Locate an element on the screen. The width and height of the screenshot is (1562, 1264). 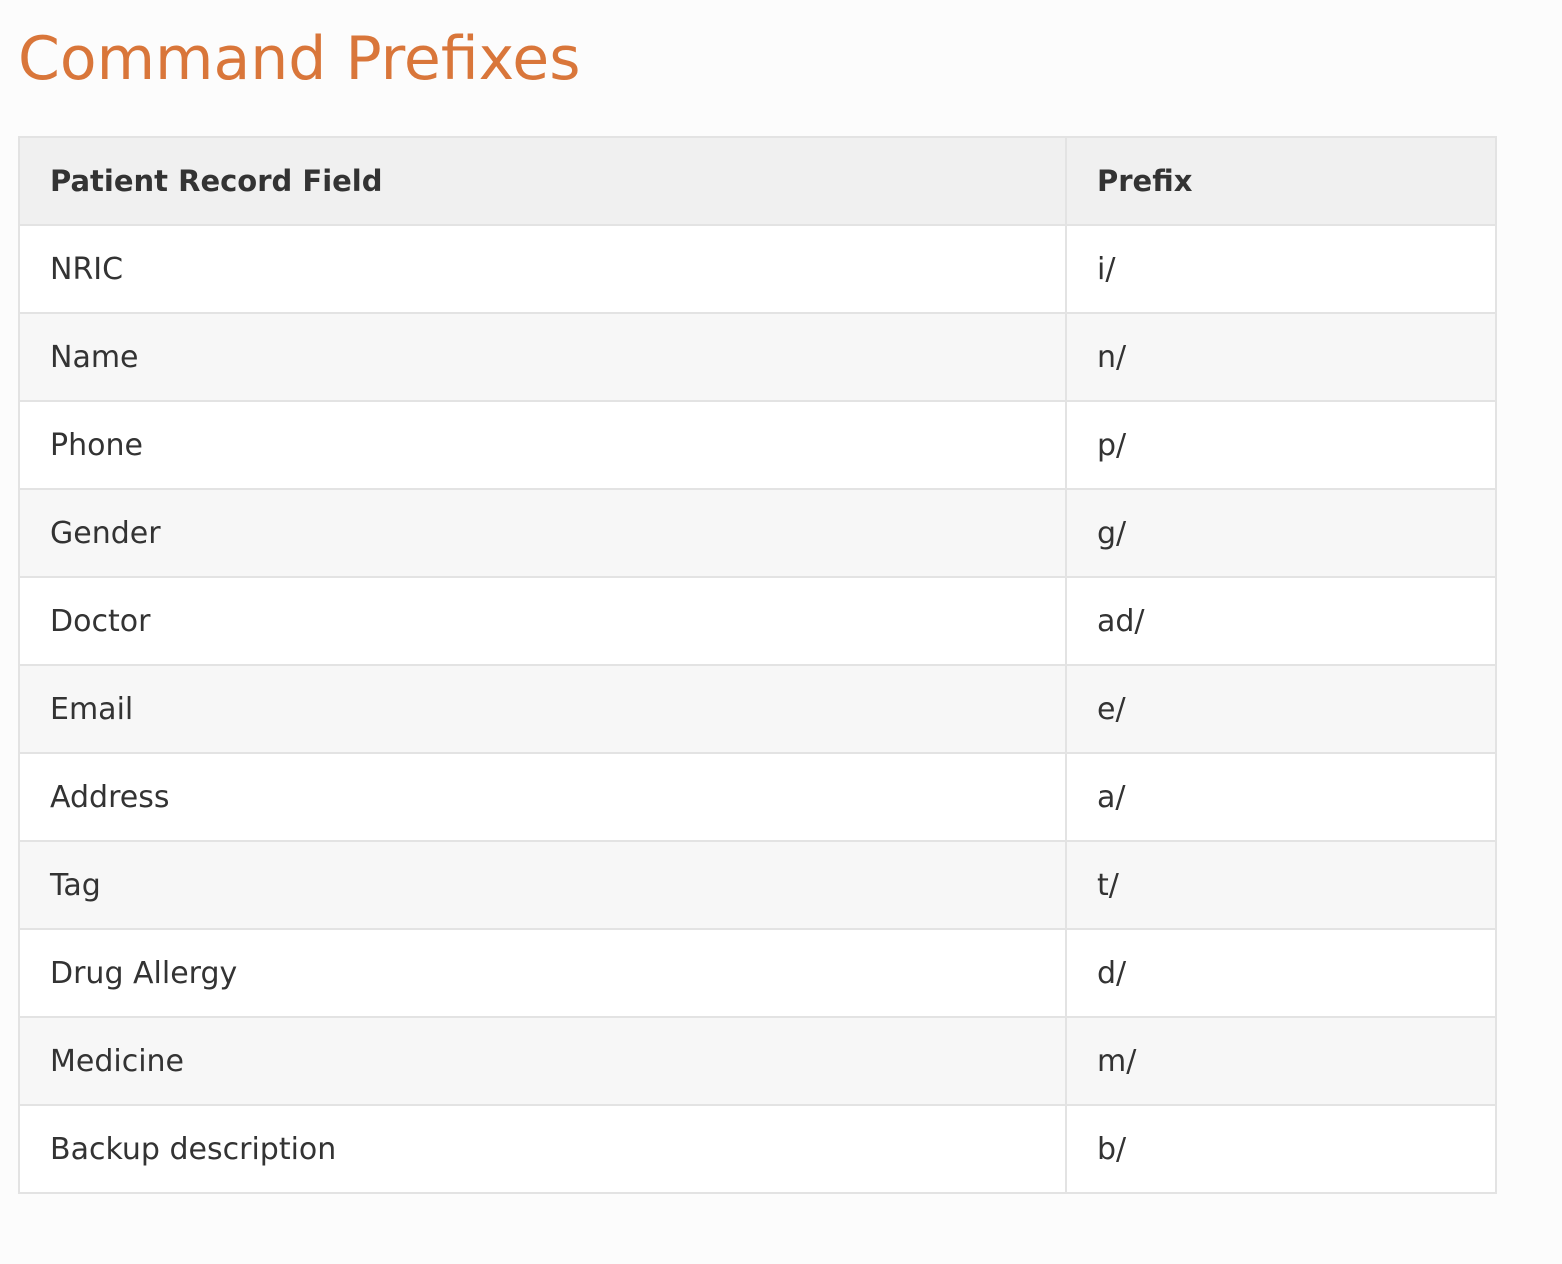
table-row: Name n/ is located at coordinates (757, 357).